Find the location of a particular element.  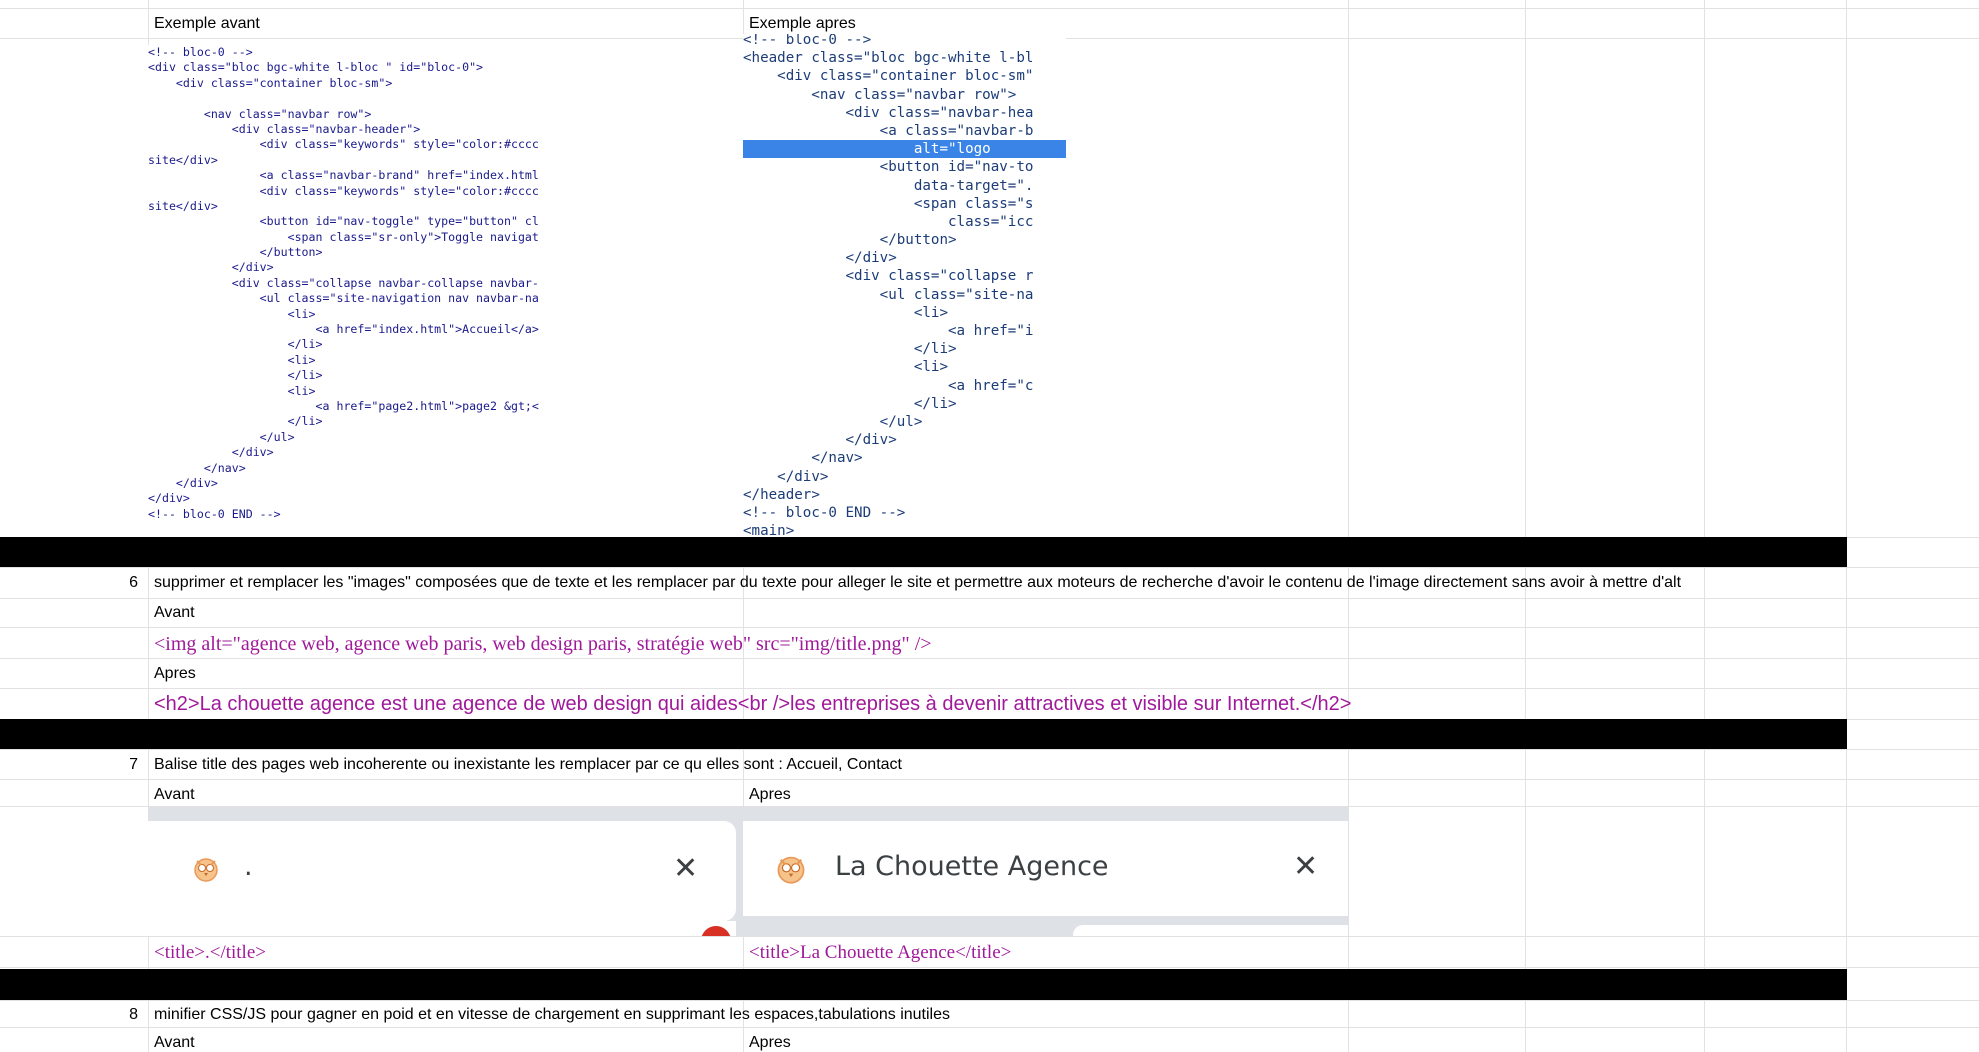

code-line: data-target=". is located at coordinates (888, 185).